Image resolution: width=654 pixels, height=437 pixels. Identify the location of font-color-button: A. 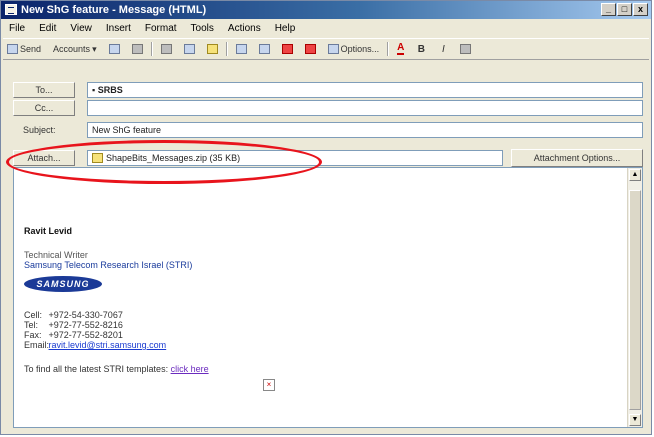
(400, 49).